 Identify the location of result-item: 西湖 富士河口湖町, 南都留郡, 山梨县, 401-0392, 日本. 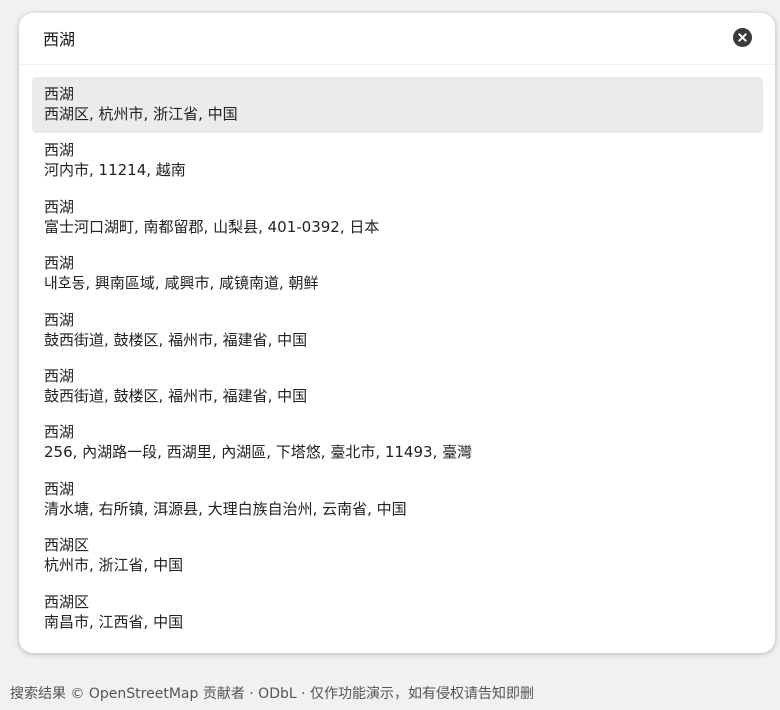
(397, 218).